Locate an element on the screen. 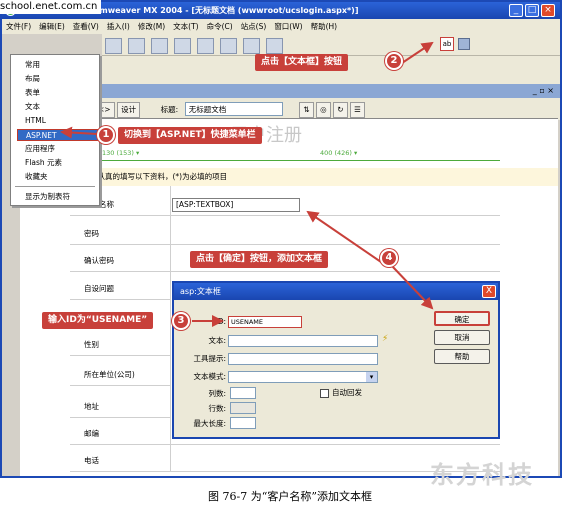  step-4-callout: 点击【确定】按钮，添加文本框 is located at coordinates (259, 259).